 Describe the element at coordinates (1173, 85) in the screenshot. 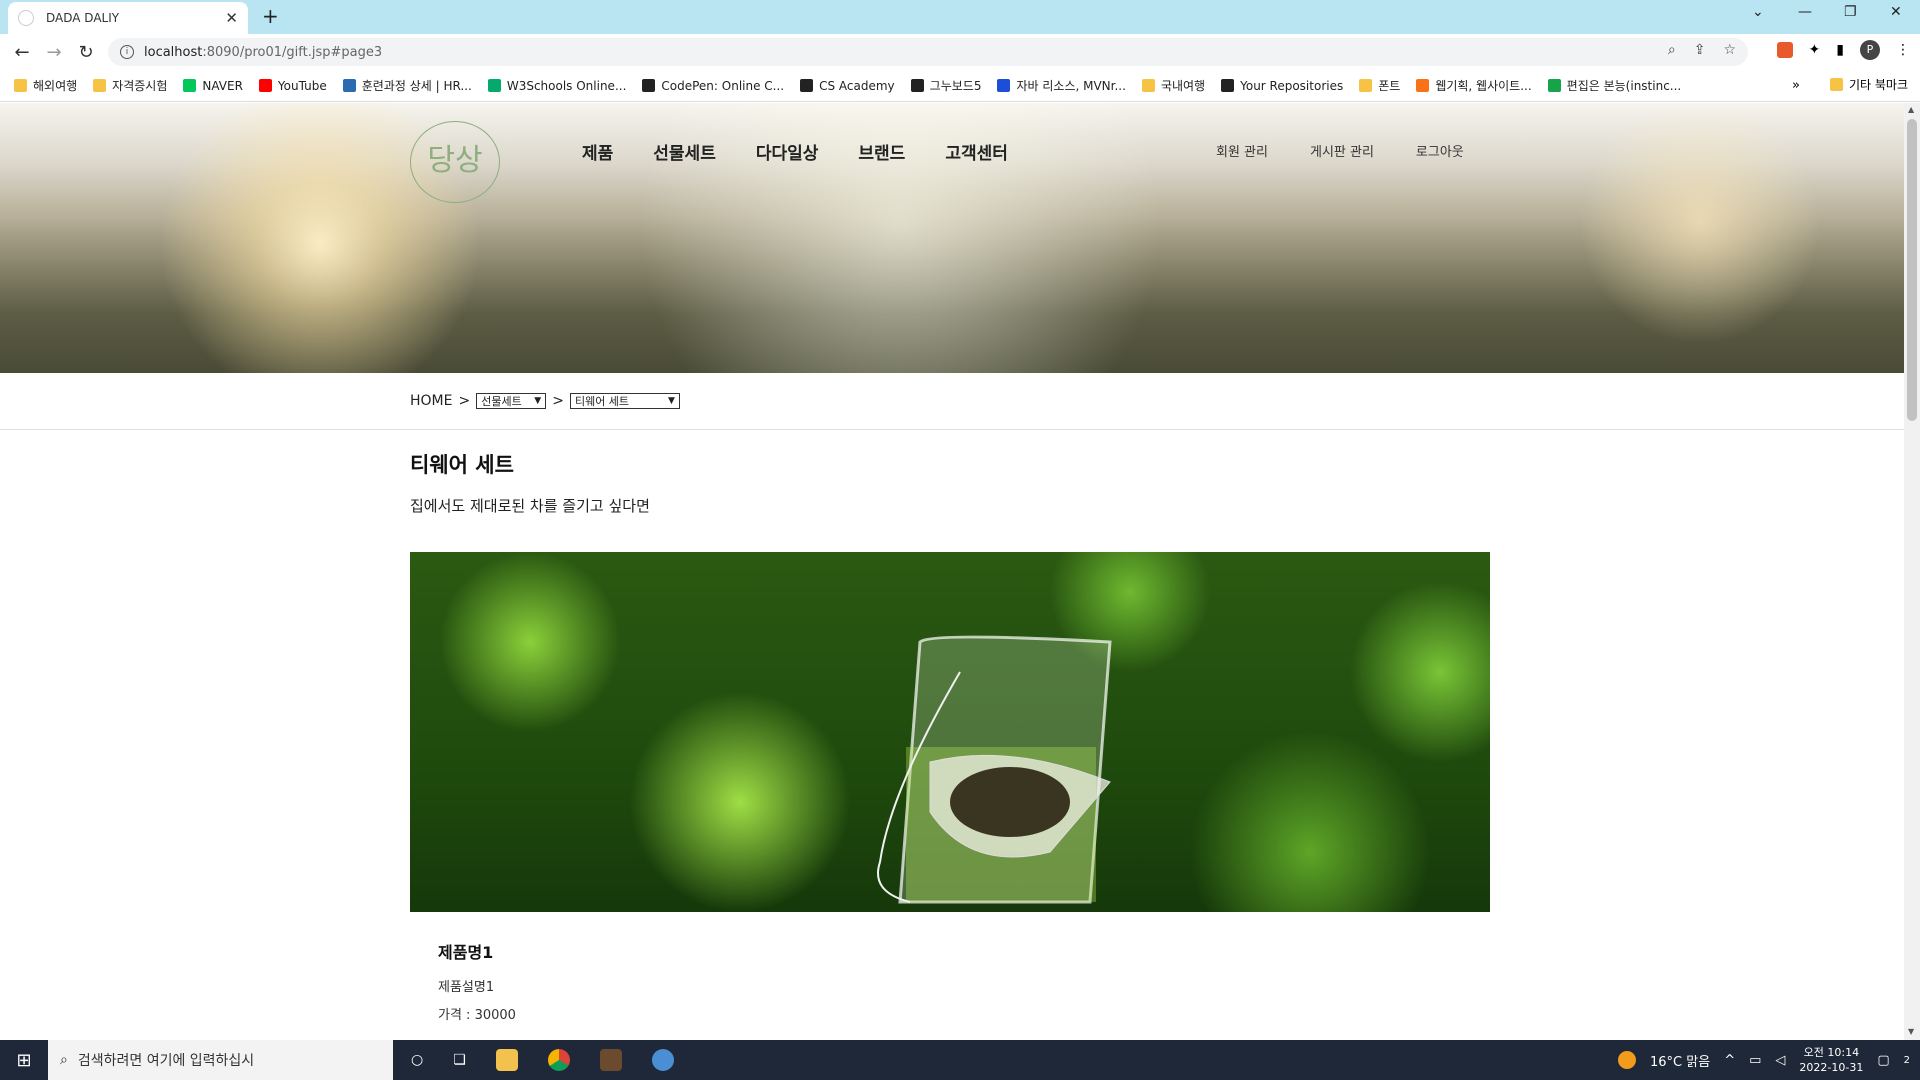

I see `bookmark-item: 국내여행` at that location.